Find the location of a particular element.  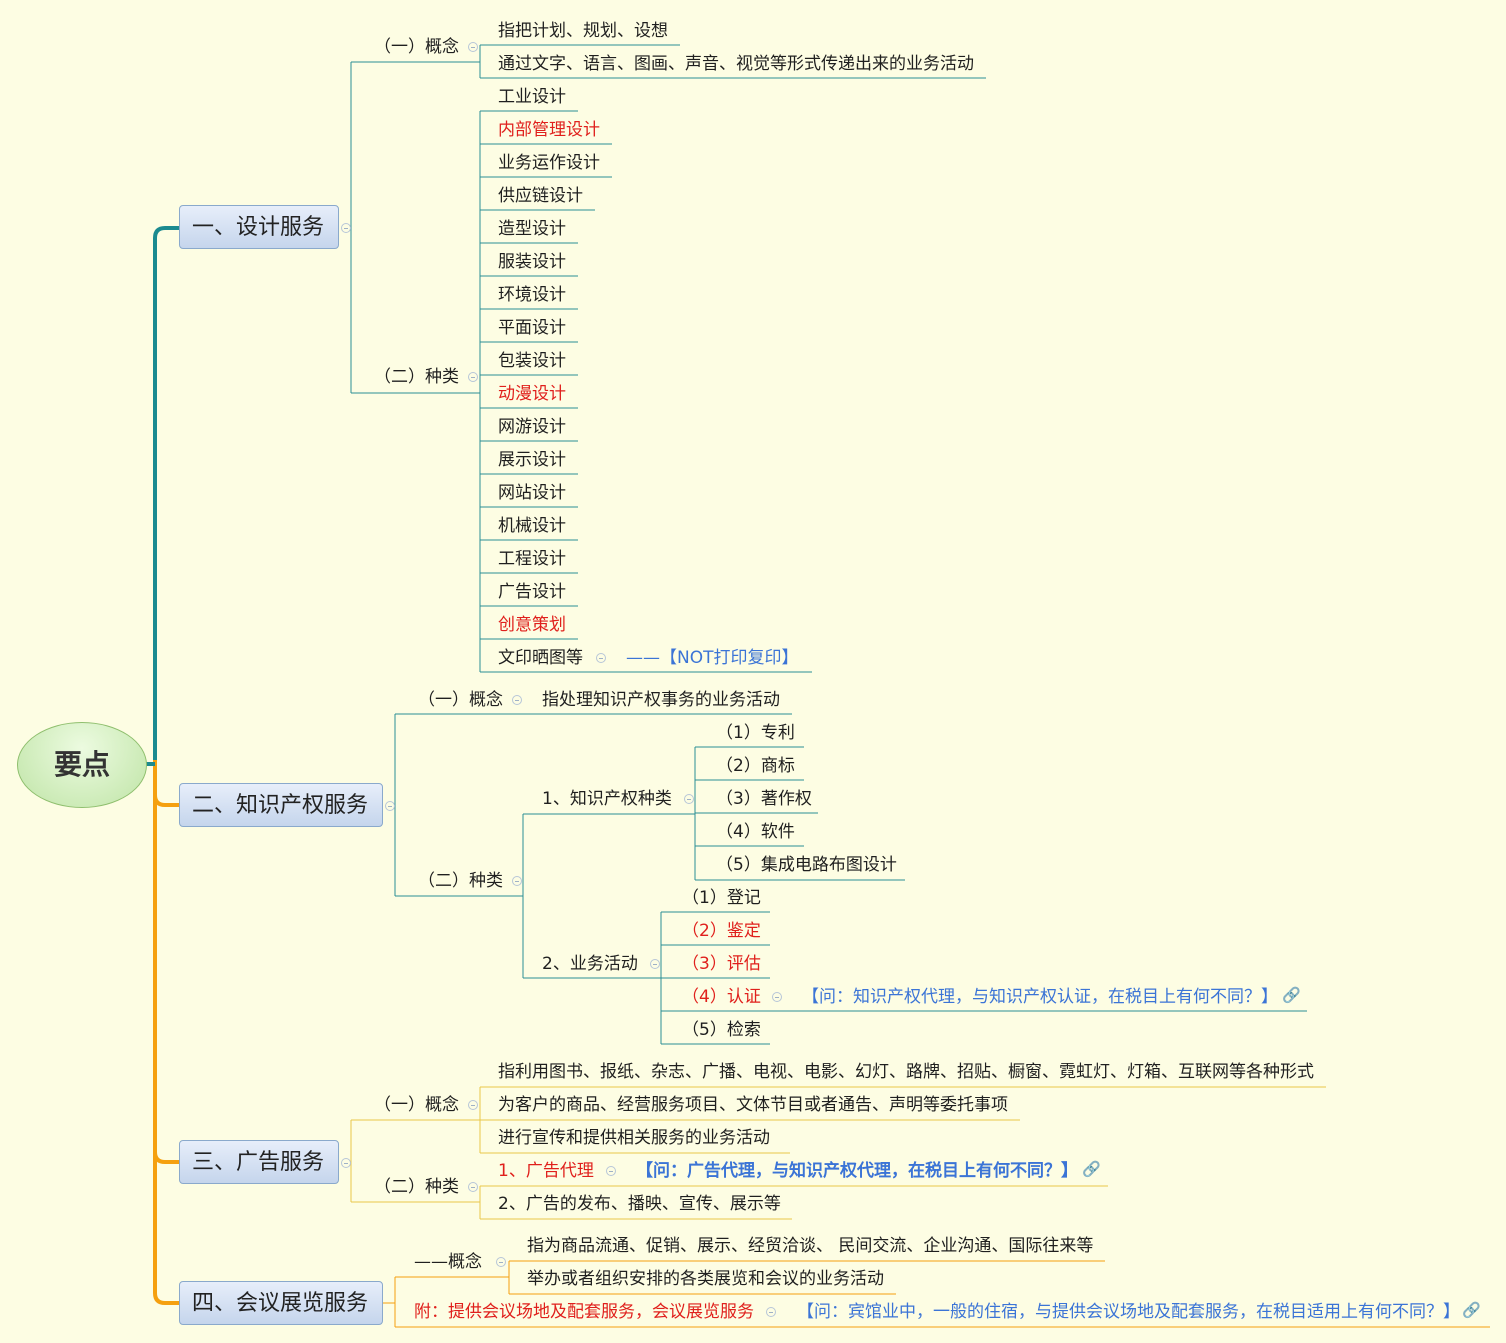

s2-sub2-label: 2、业务活动 is located at coordinates (590, 964).